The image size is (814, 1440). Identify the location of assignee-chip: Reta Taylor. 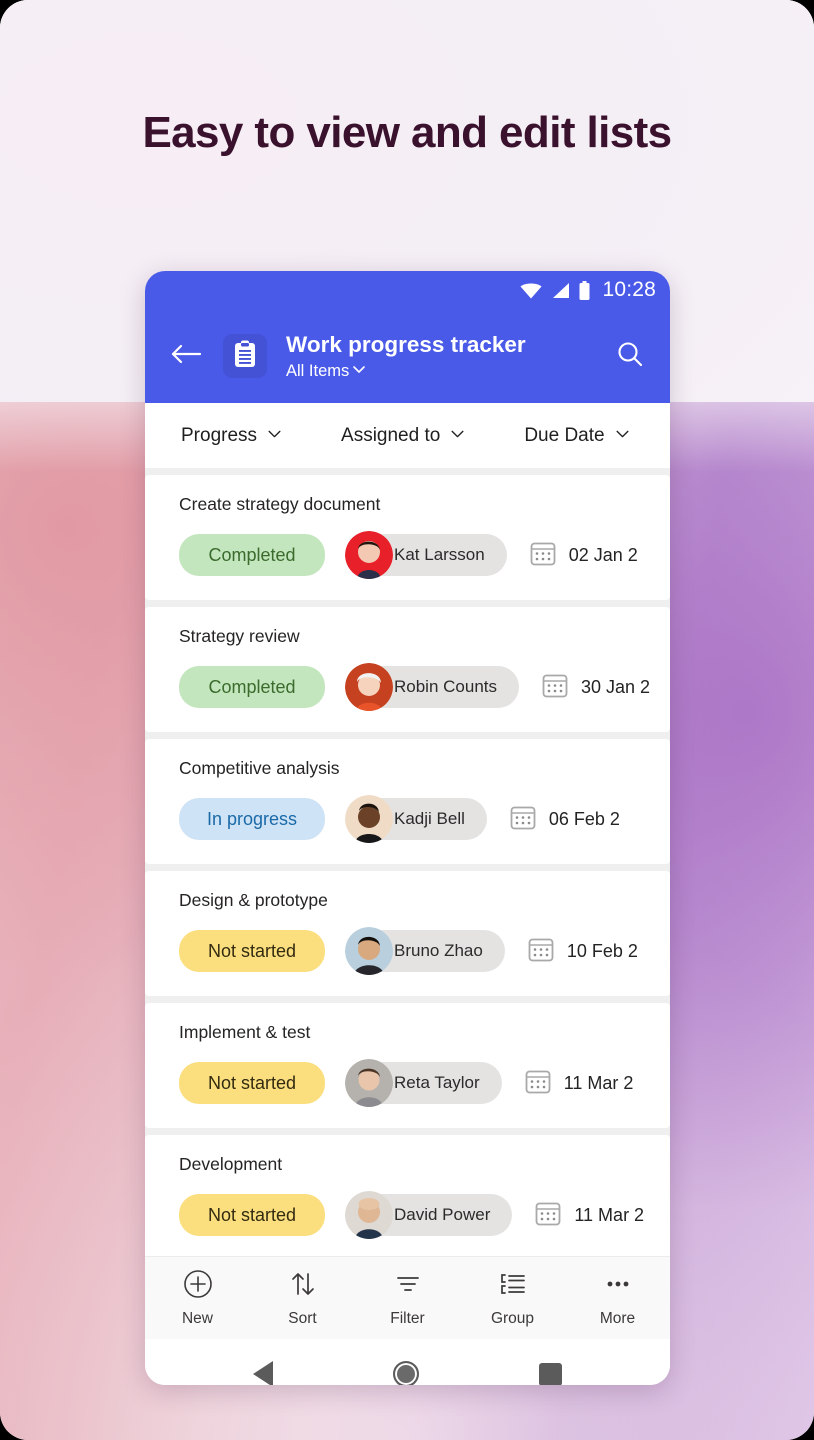
(423, 1083).